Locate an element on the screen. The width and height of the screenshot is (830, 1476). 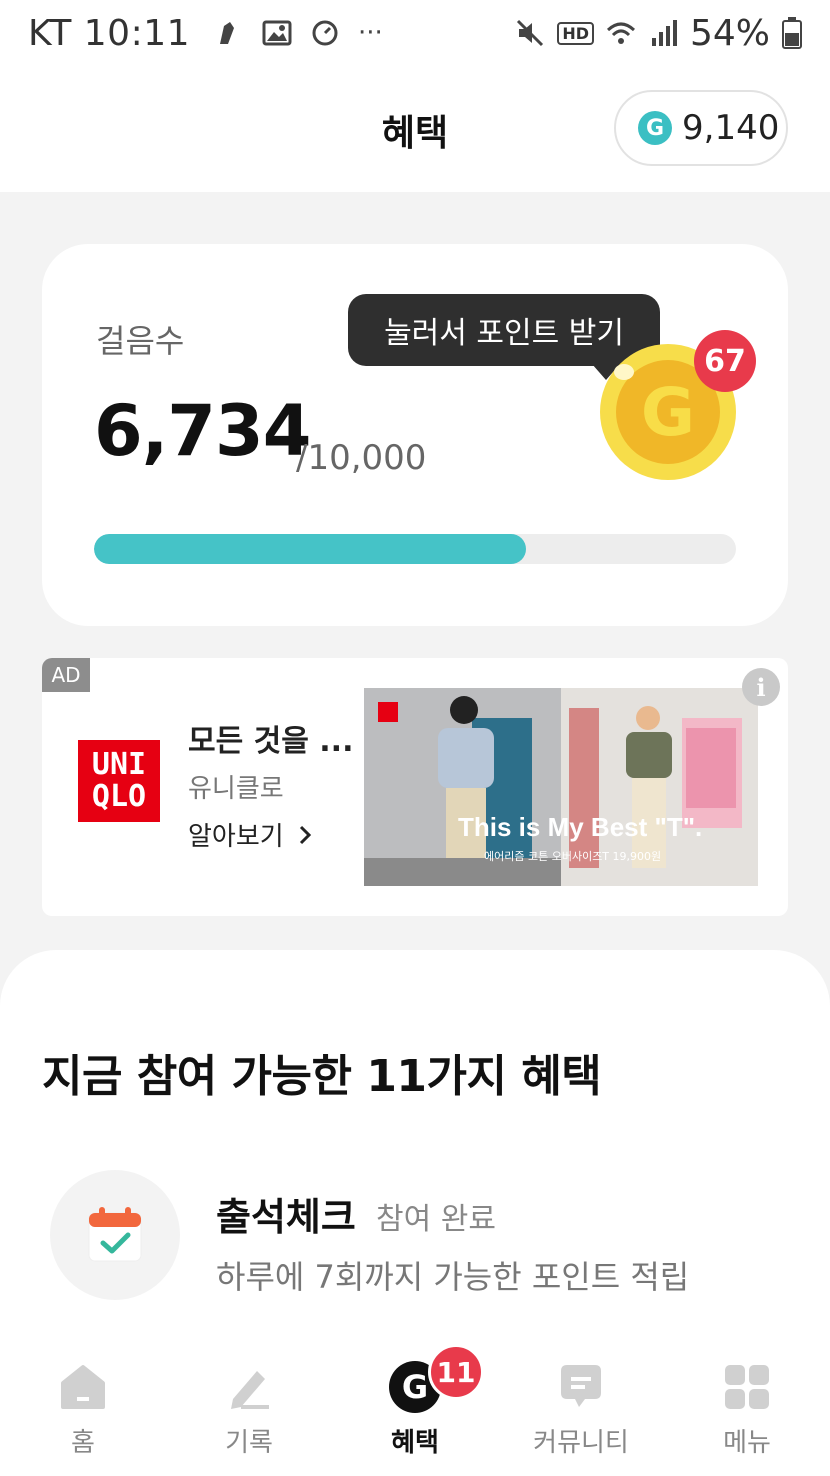
ad-cta-label: 알아보기 is located at coordinates (236, 837).